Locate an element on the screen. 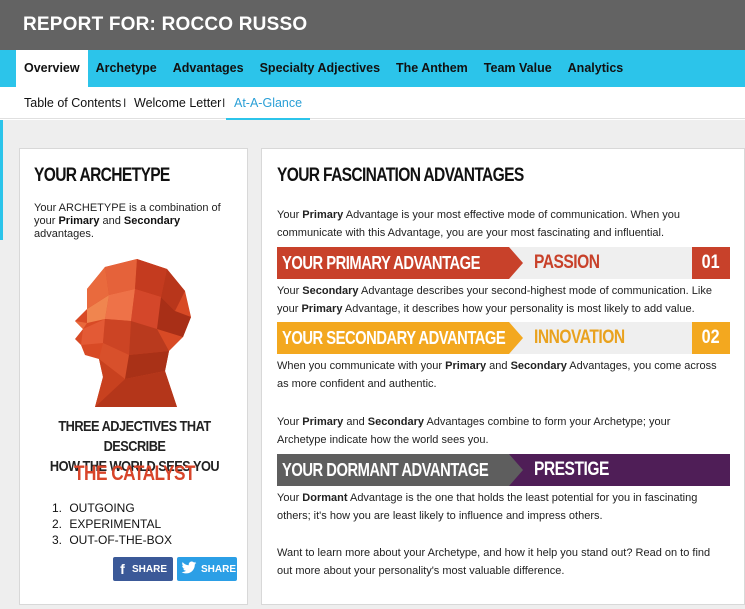 This screenshot has width=745, height=609. tab-advantages: Advantages is located at coordinates (208, 68).